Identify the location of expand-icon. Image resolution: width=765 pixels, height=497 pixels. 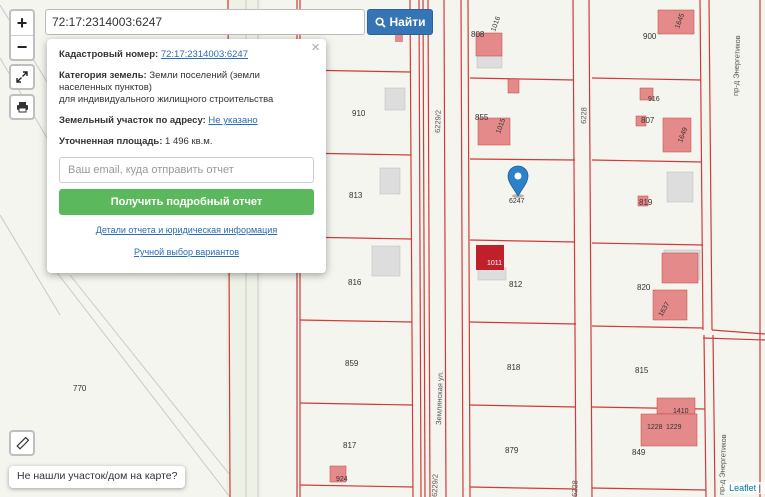
(22, 77).